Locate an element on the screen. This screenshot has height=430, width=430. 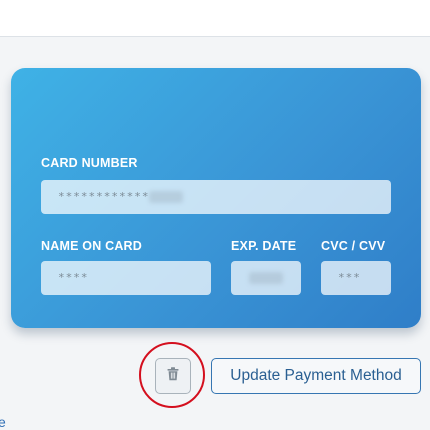
name-on-card-label: NAME ON CARD is located at coordinates (92, 246).